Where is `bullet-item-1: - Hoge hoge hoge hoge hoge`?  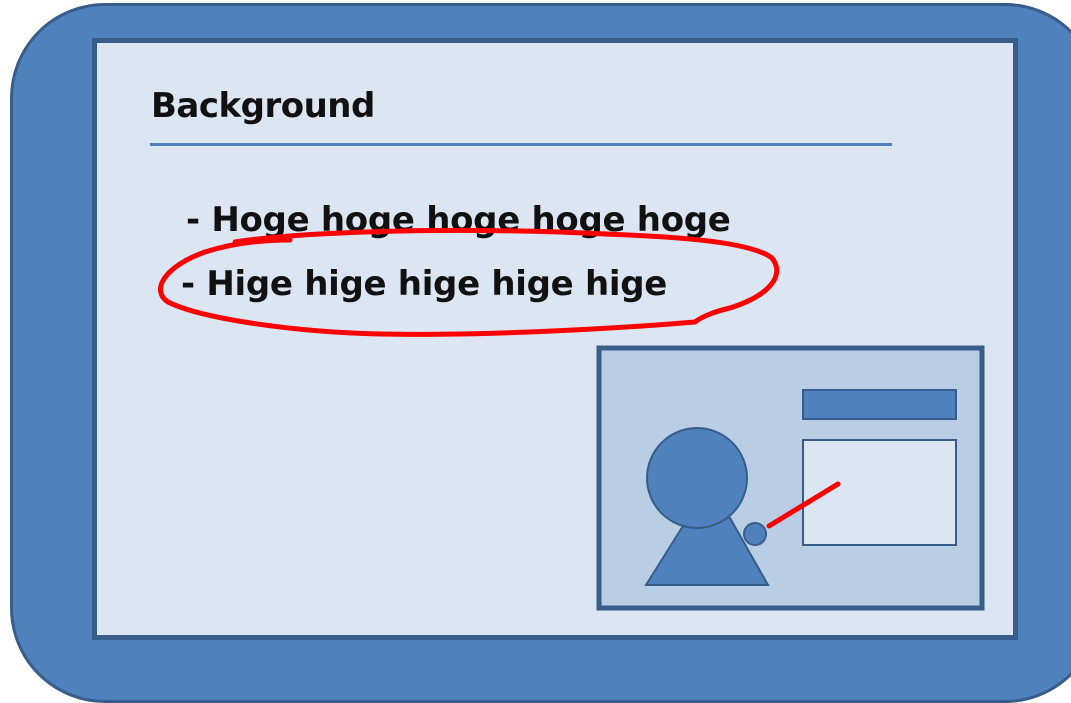
bullet-item-1: - Hoge hoge hoge hoge hoge is located at coordinates (458, 220).